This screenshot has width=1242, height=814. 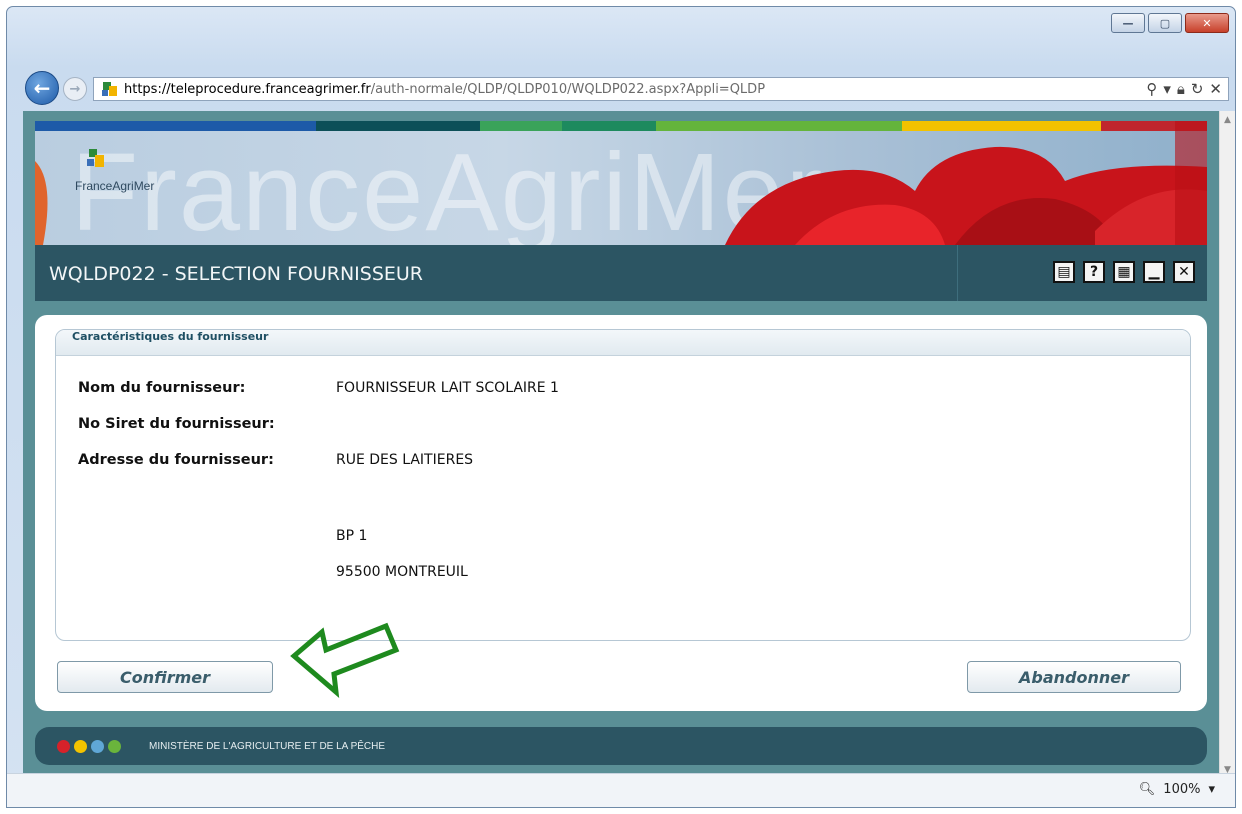 What do you see at coordinates (1207, 23) in the screenshot?
I see `close-window-button: ✕` at bounding box center [1207, 23].